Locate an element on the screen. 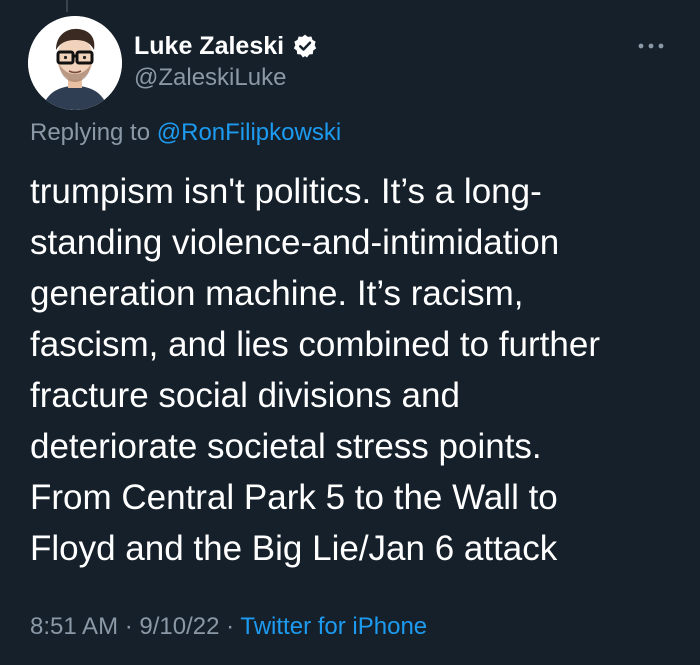  tweet-date: 9/10/22 is located at coordinates (179, 626).